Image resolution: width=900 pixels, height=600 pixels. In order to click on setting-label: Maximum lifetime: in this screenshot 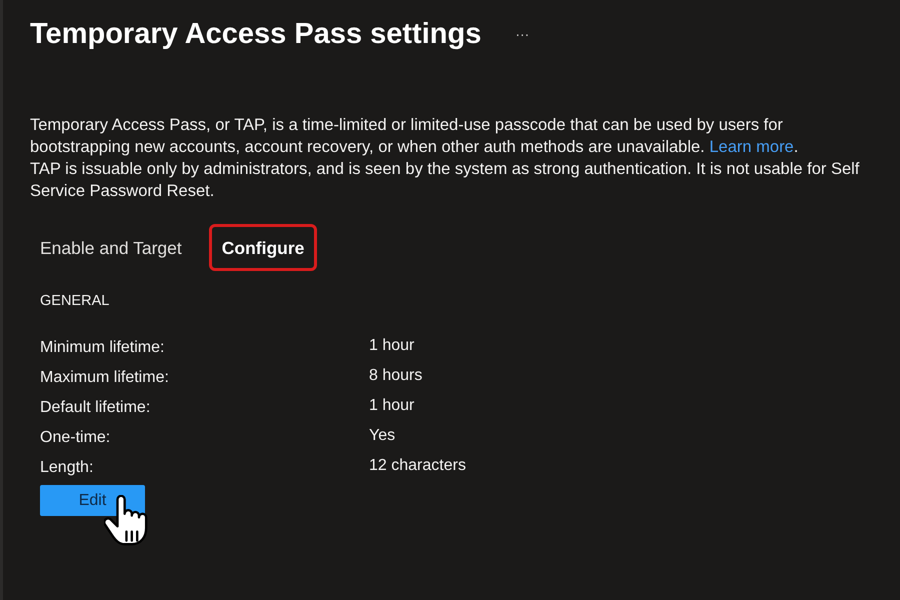, I will do `click(104, 378)`.